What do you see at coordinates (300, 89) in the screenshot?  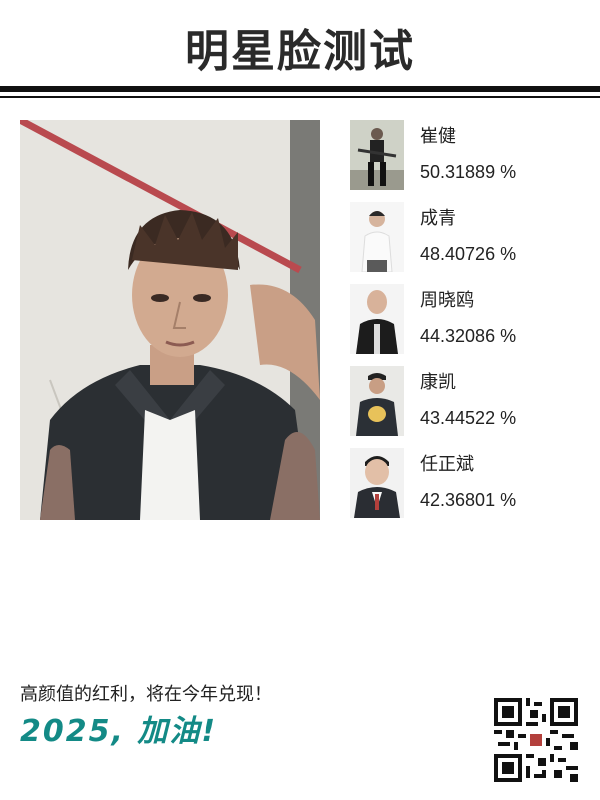 I see `header-divider-thick` at bounding box center [300, 89].